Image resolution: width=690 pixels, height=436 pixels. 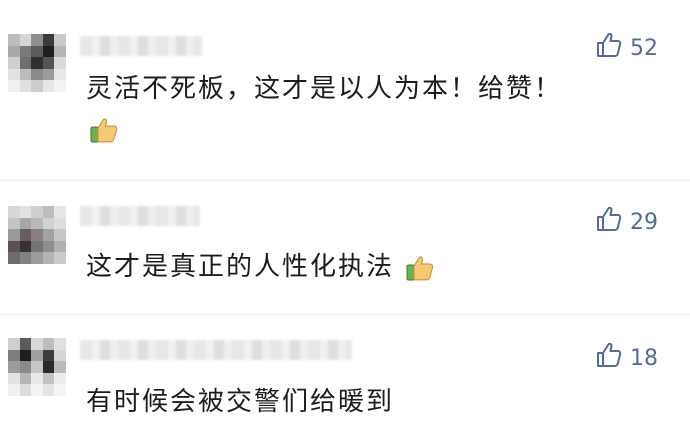 What do you see at coordinates (644, 222) in the screenshot?
I see `like-count: 29` at bounding box center [644, 222].